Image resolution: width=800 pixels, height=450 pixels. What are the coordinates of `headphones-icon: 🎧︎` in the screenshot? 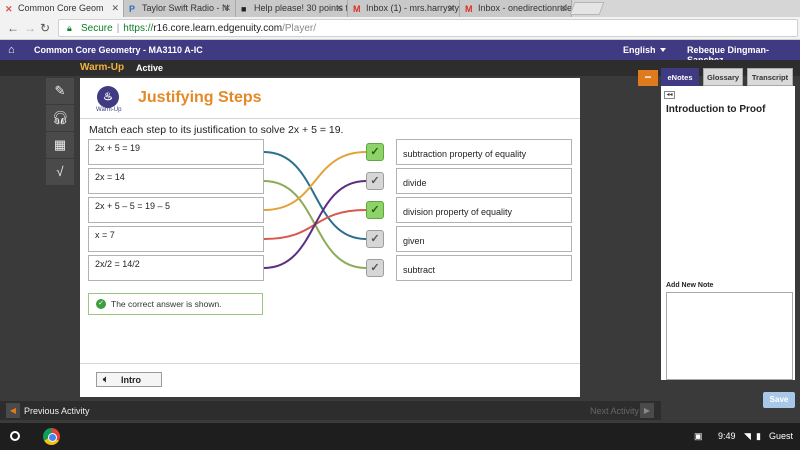 It's located at (60, 117).